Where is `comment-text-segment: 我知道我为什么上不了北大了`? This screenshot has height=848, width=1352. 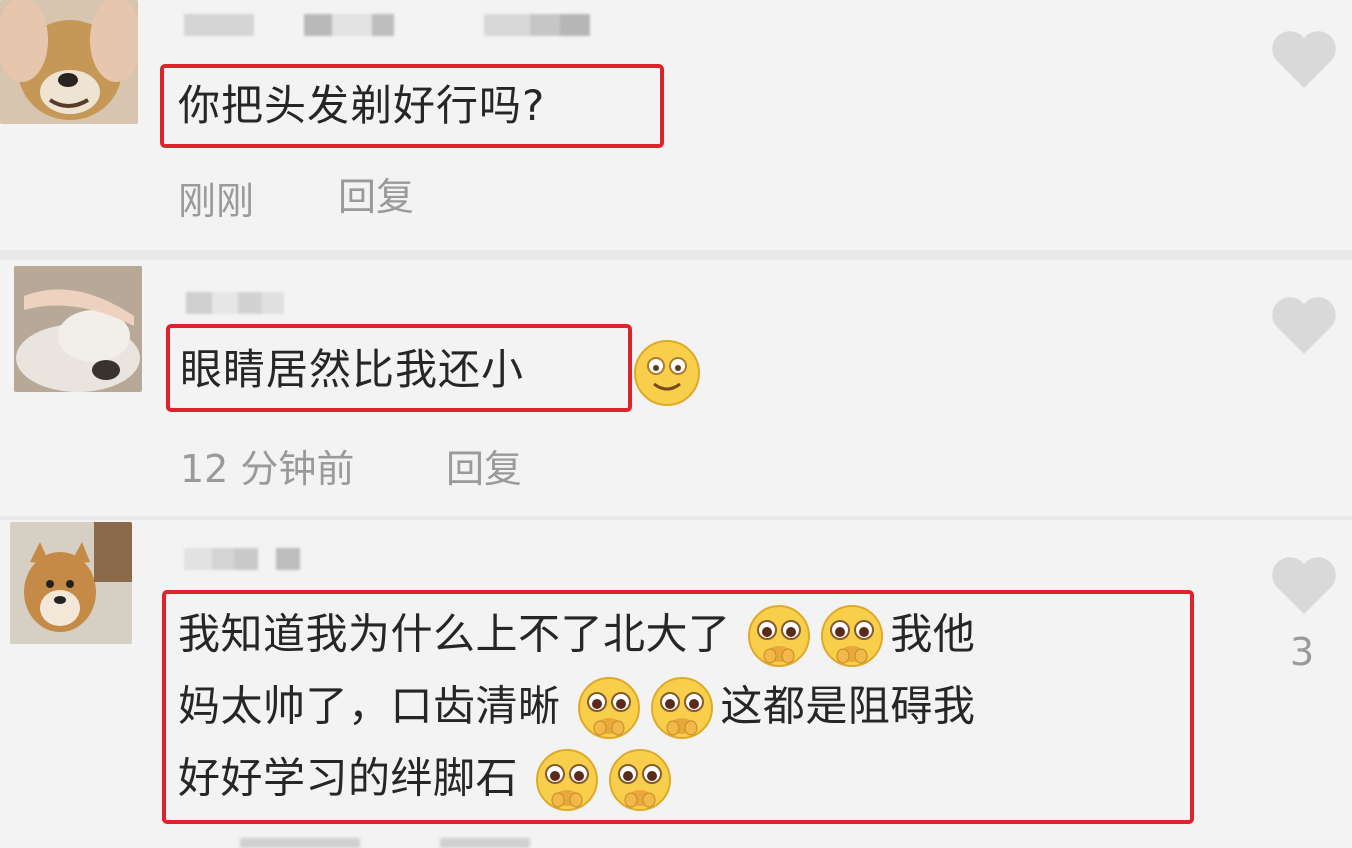 comment-text-segment: 我知道我为什么上不了北大了 is located at coordinates (454, 634).